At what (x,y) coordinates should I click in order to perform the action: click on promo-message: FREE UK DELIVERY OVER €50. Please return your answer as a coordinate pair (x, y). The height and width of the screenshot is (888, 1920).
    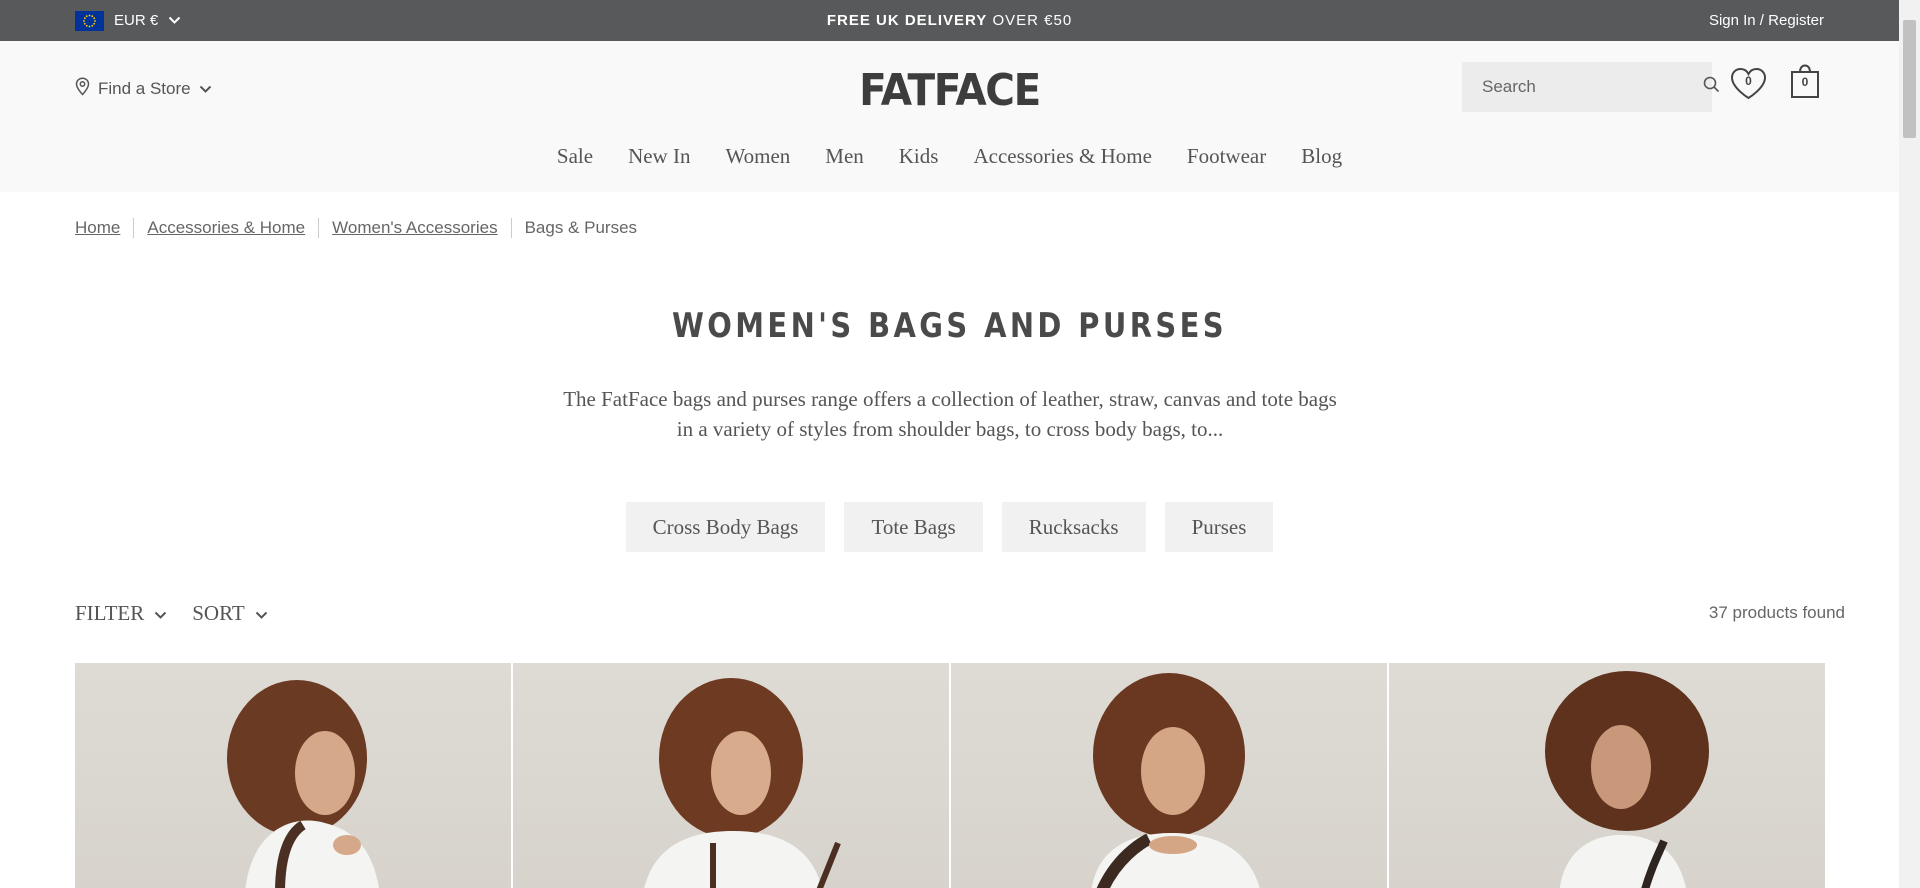
    Looking at the image, I should click on (949, 20).